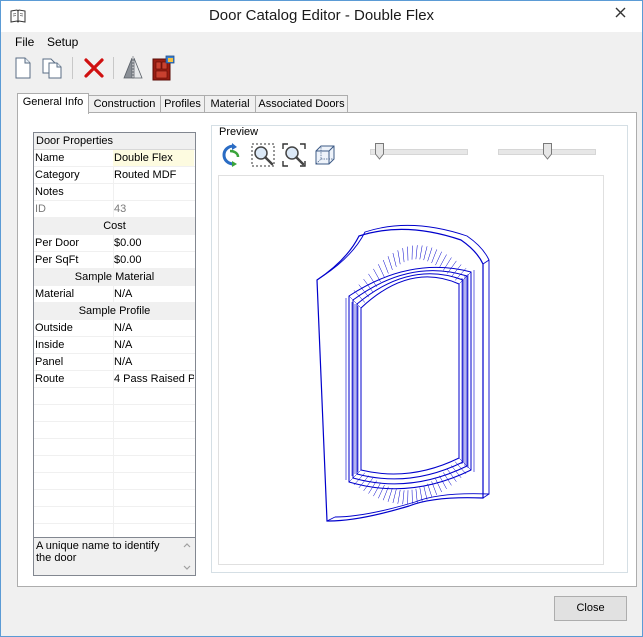  I want to click on copy-button, so click(52, 68).